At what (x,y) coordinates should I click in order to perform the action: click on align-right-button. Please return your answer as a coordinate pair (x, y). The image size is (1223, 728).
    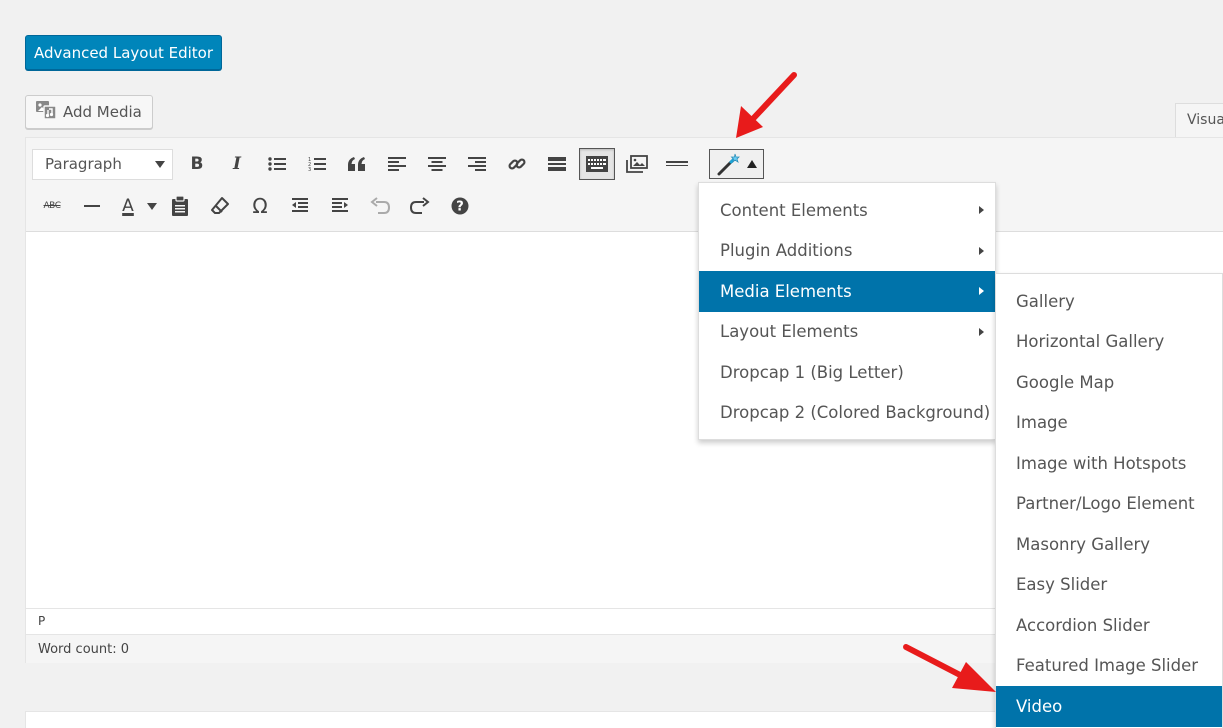
    Looking at the image, I should click on (477, 164).